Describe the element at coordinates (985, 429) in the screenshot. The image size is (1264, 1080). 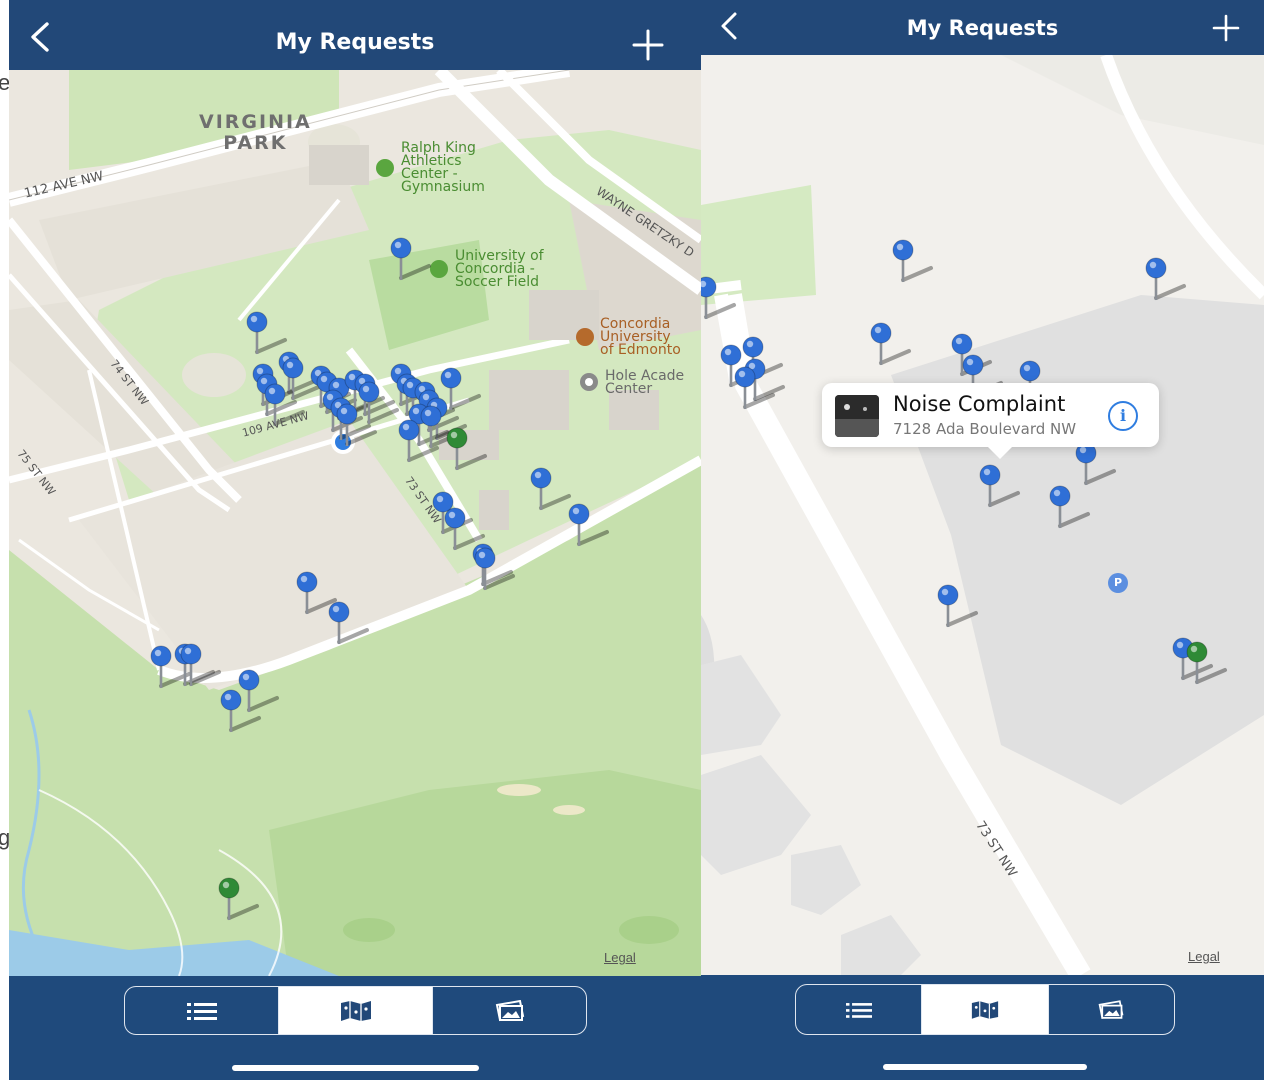
I see `callout-address: 7128 Ada Boulevard NW` at that location.